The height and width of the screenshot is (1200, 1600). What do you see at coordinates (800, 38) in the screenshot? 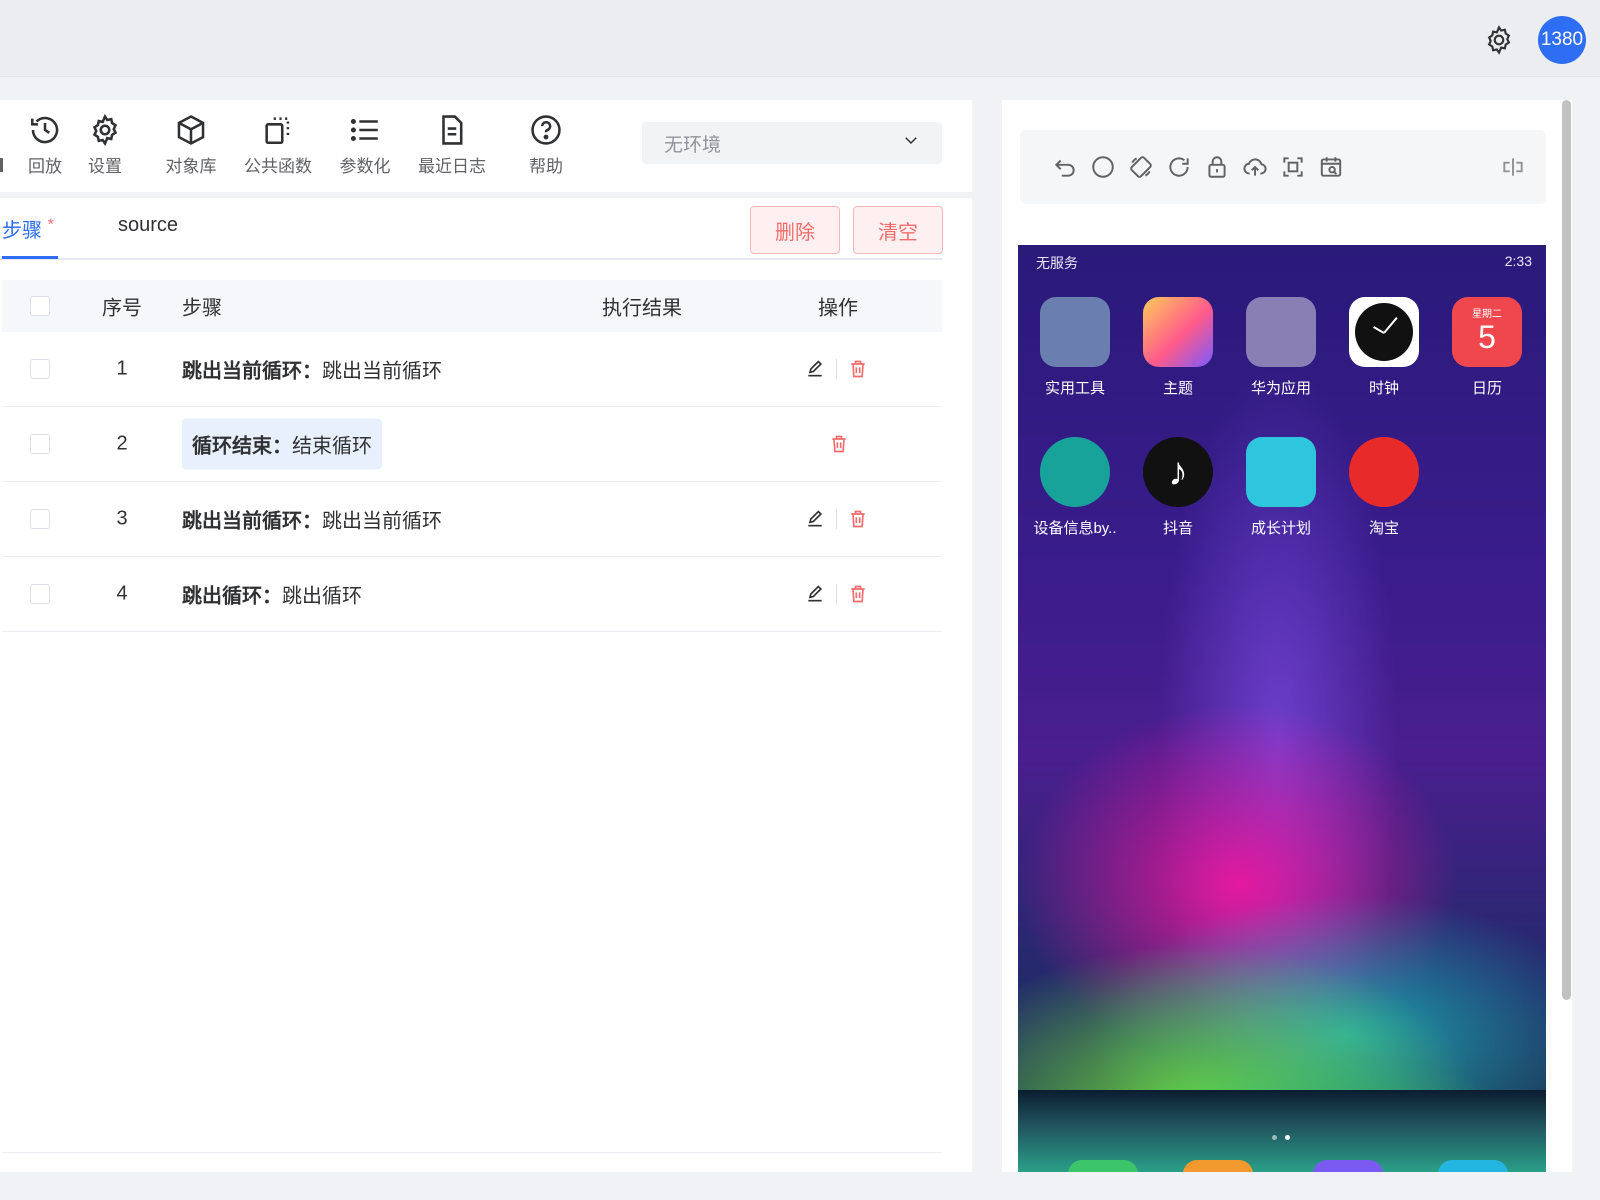
I see `top-header: 1380` at bounding box center [800, 38].